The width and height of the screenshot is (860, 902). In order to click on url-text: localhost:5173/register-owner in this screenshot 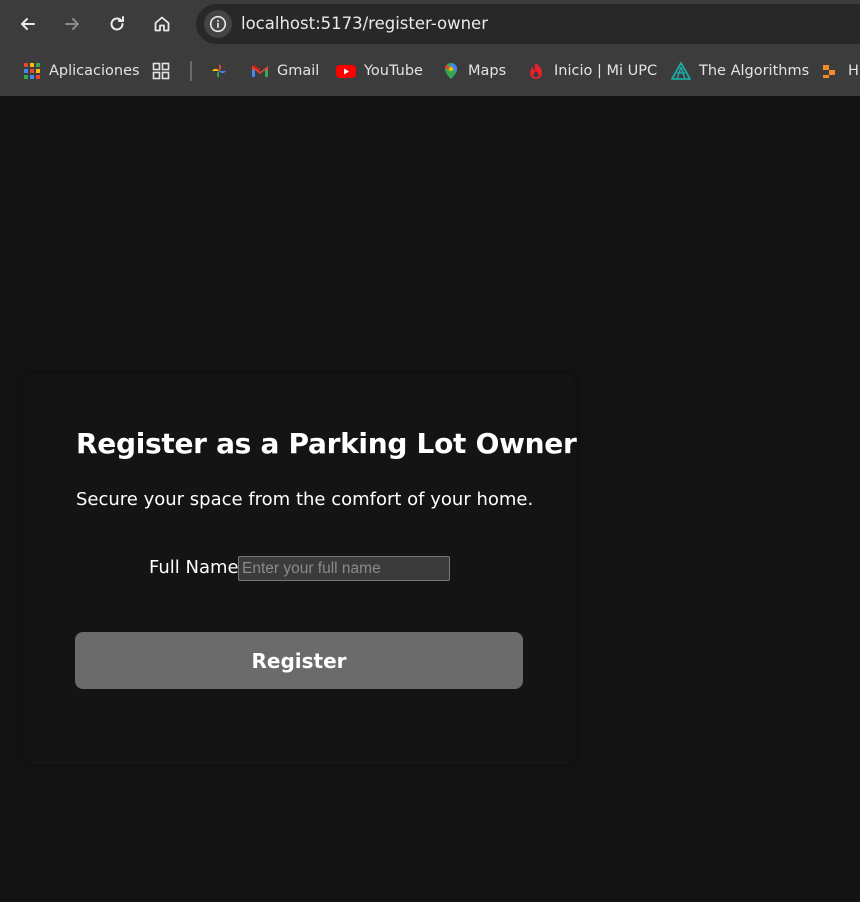, I will do `click(364, 24)`.